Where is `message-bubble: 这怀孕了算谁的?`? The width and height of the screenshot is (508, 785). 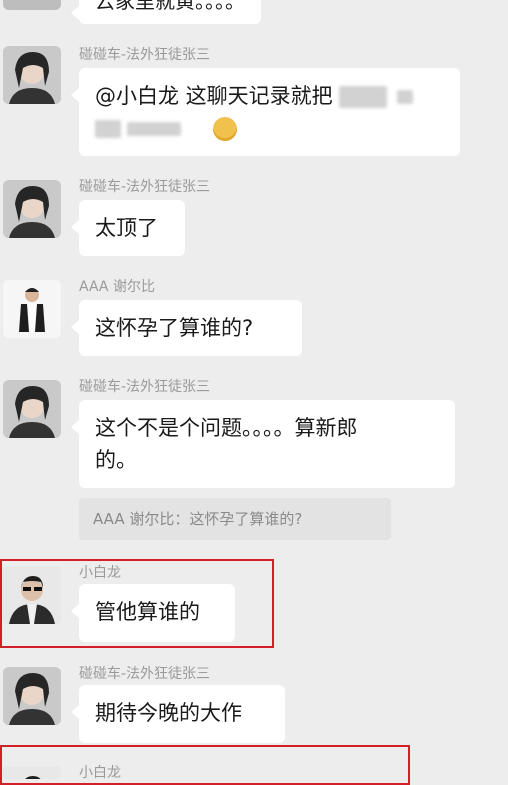
message-bubble: 这怀孕了算谁的? is located at coordinates (186, 328).